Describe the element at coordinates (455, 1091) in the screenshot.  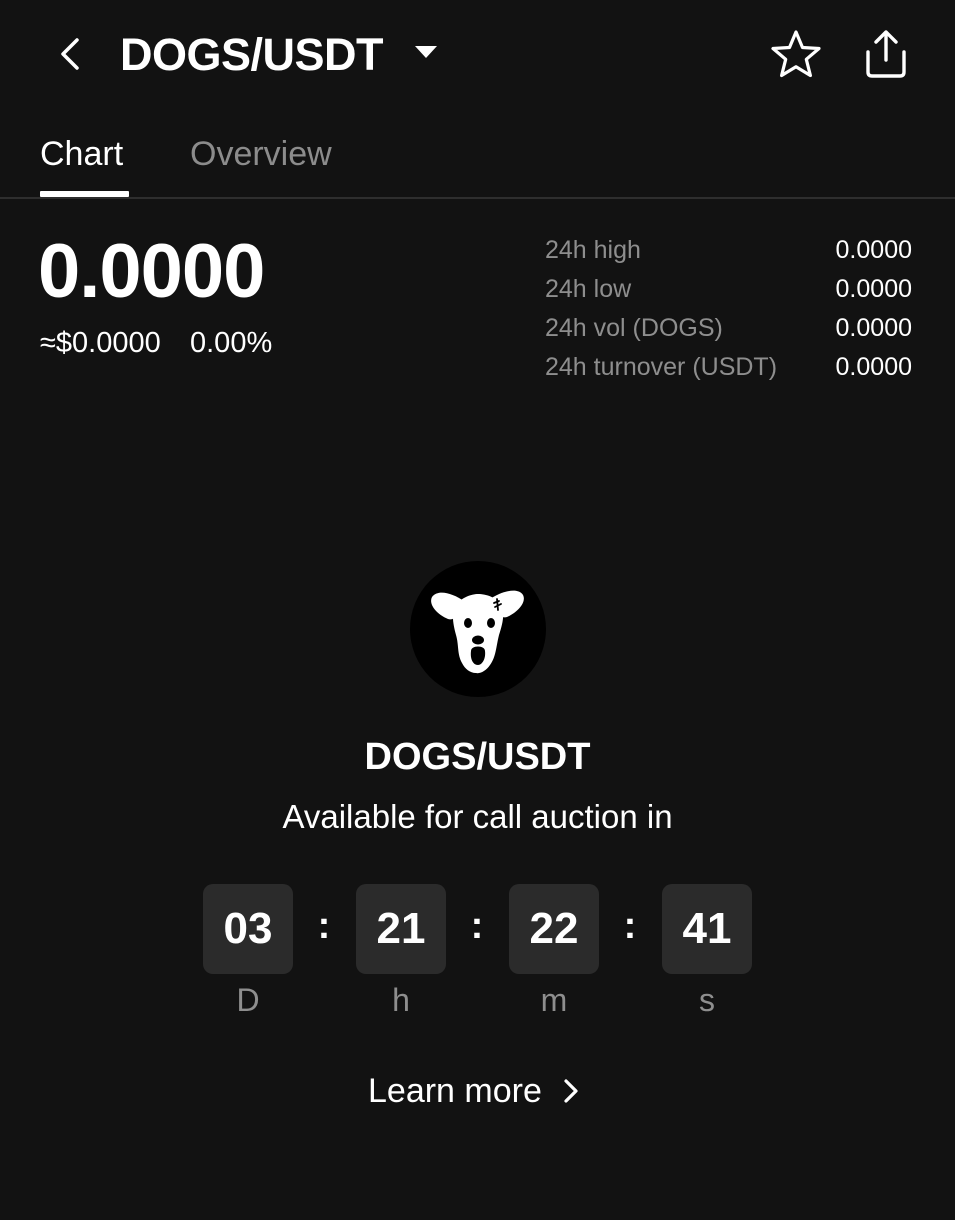
I see `learn-more-label: Learn more` at that location.